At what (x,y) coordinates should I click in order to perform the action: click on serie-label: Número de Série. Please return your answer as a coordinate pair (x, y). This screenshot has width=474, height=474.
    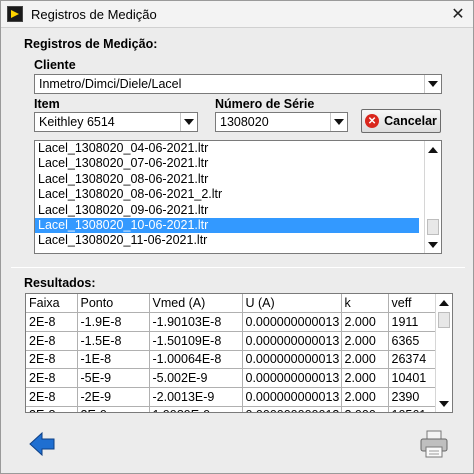
    Looking at the image, I should click on (265, 104).